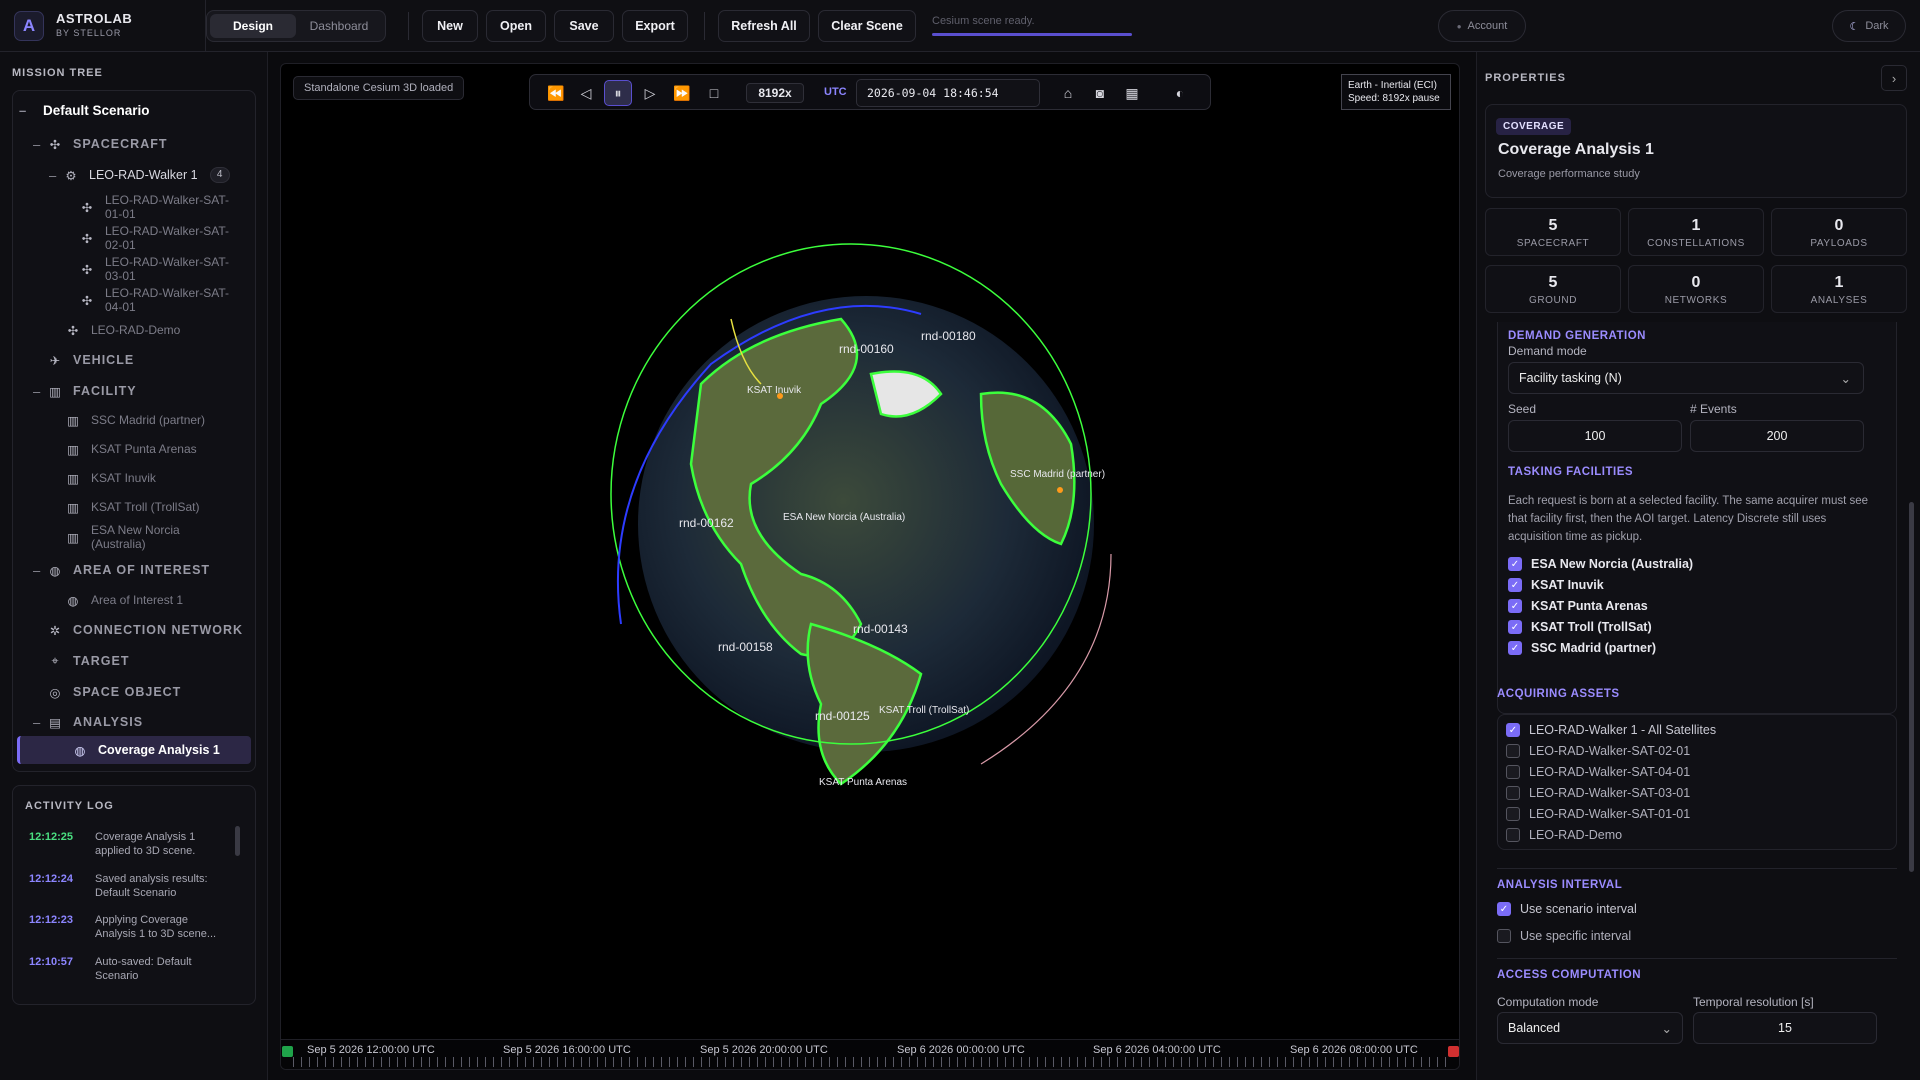 Image resolution: width=1920 pixels, height=1080 pixels. Describe the element at coordinates (1696, 300) in the screenshot. I see `stat-label: NETWORKS` at that location.